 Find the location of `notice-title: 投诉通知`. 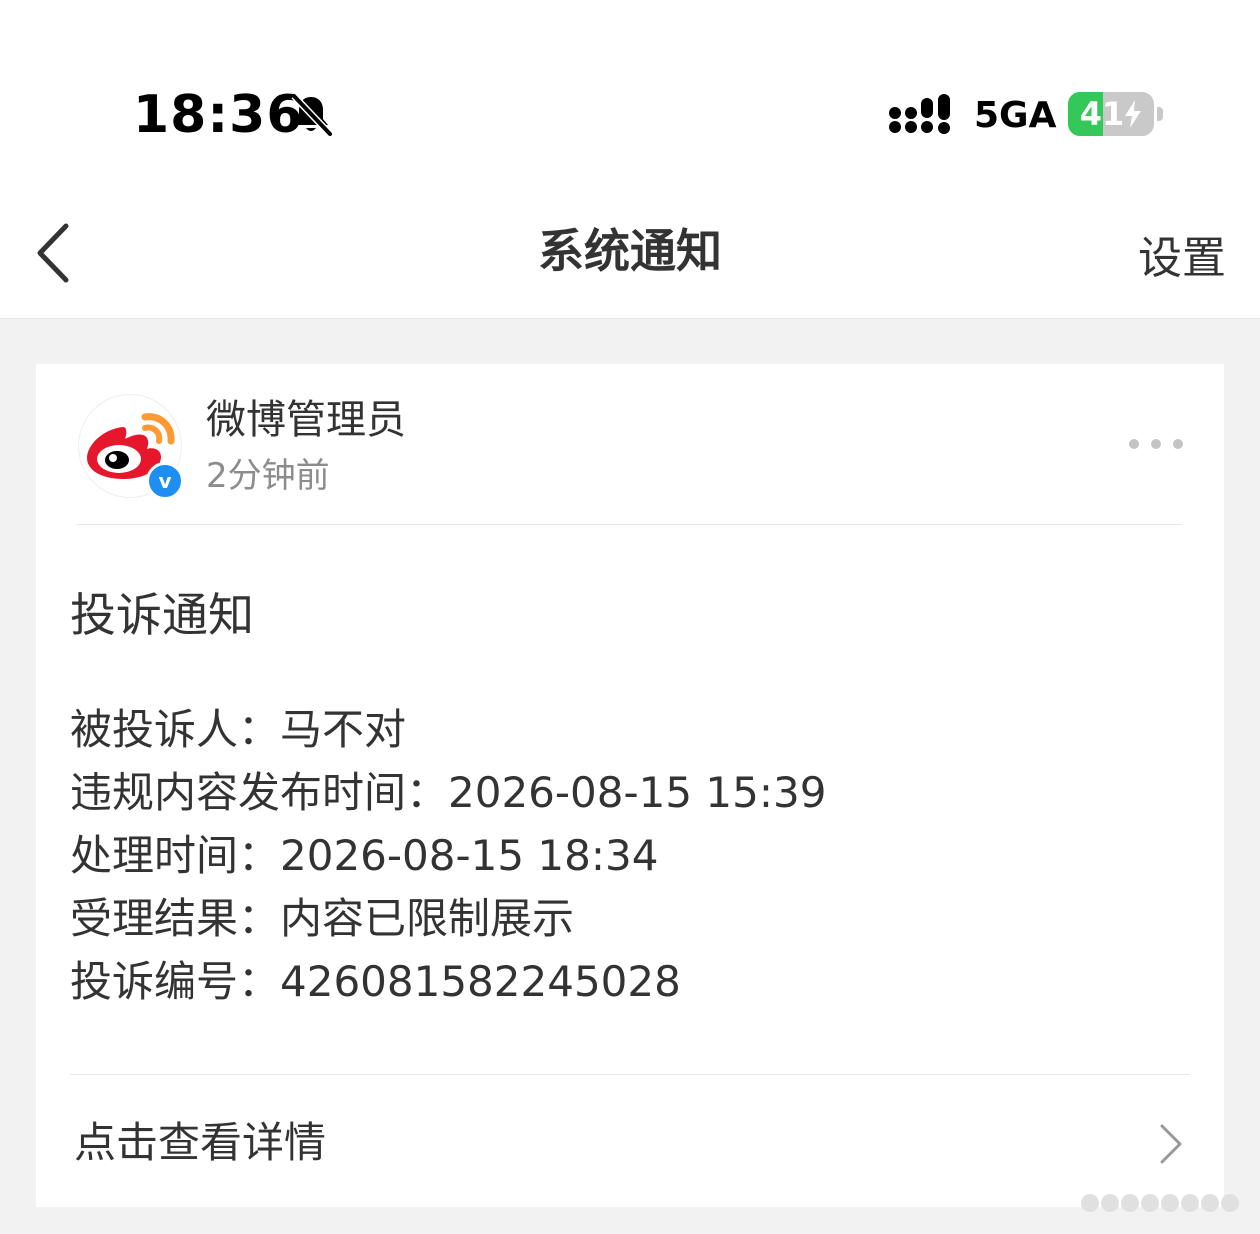

notice-title: 投诉通知 is located at coordinates (162, 615).